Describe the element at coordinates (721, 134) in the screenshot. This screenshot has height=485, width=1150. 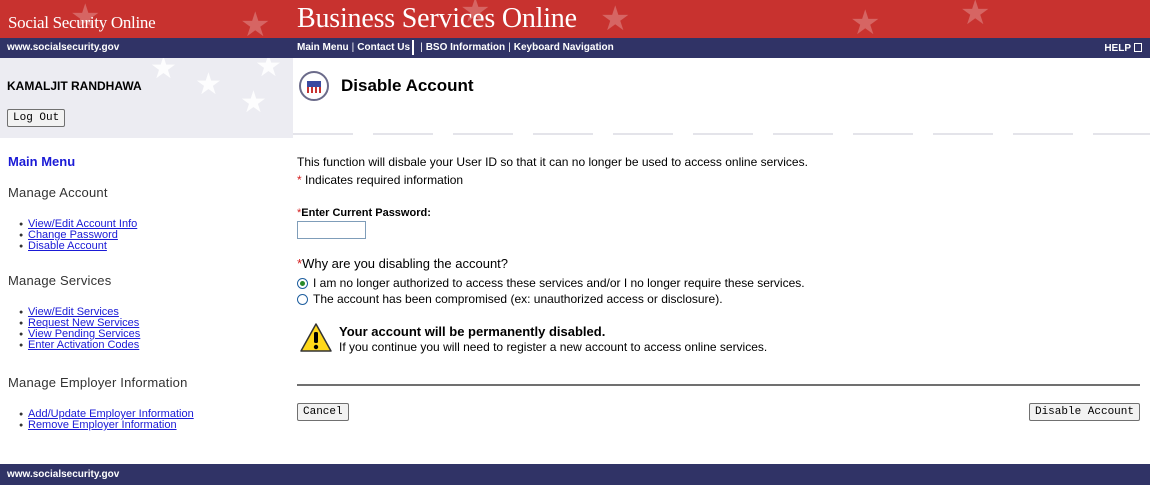
I see `header-divider` at that location.